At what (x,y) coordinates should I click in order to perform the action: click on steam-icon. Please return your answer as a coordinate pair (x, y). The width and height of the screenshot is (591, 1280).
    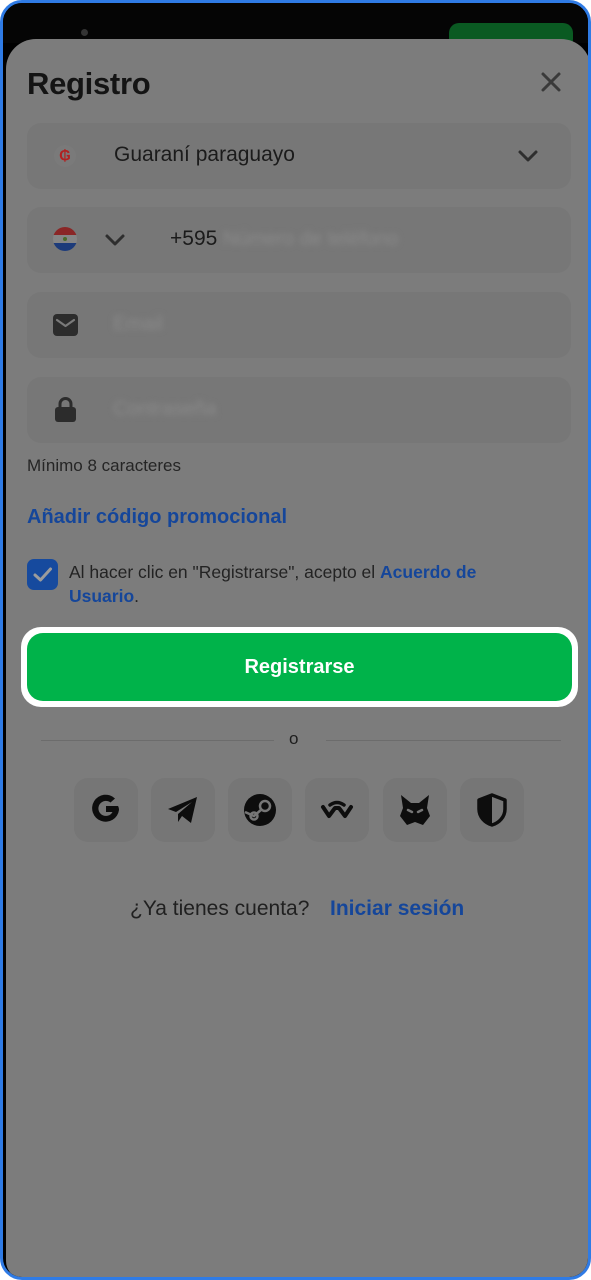
    Looking at the image, I should click on (260, 810).